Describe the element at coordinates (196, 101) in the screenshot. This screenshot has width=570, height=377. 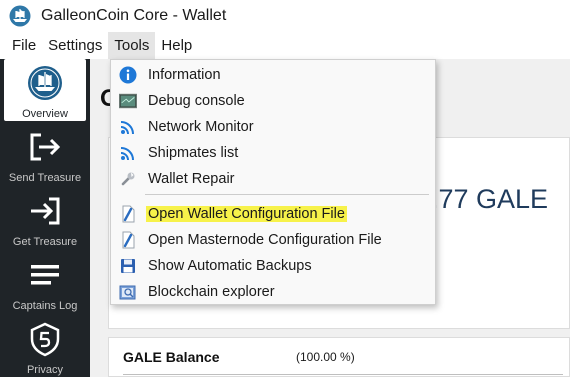
I see `menu-item-label: Debug console` at that location.